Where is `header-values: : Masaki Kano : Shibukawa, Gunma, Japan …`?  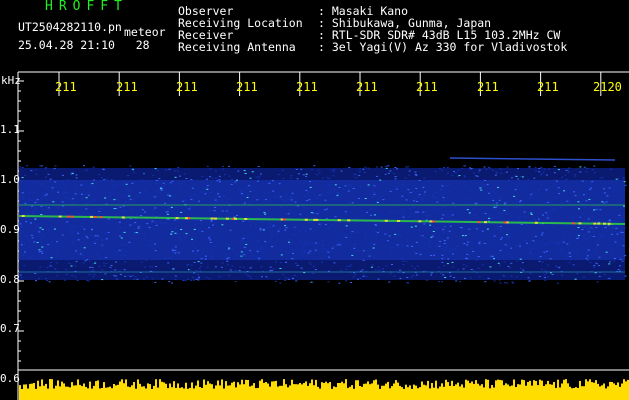 header-values: : Masaki Kano : Shibukawa, Gunma, Japan … is located at coordinates (442, 29).